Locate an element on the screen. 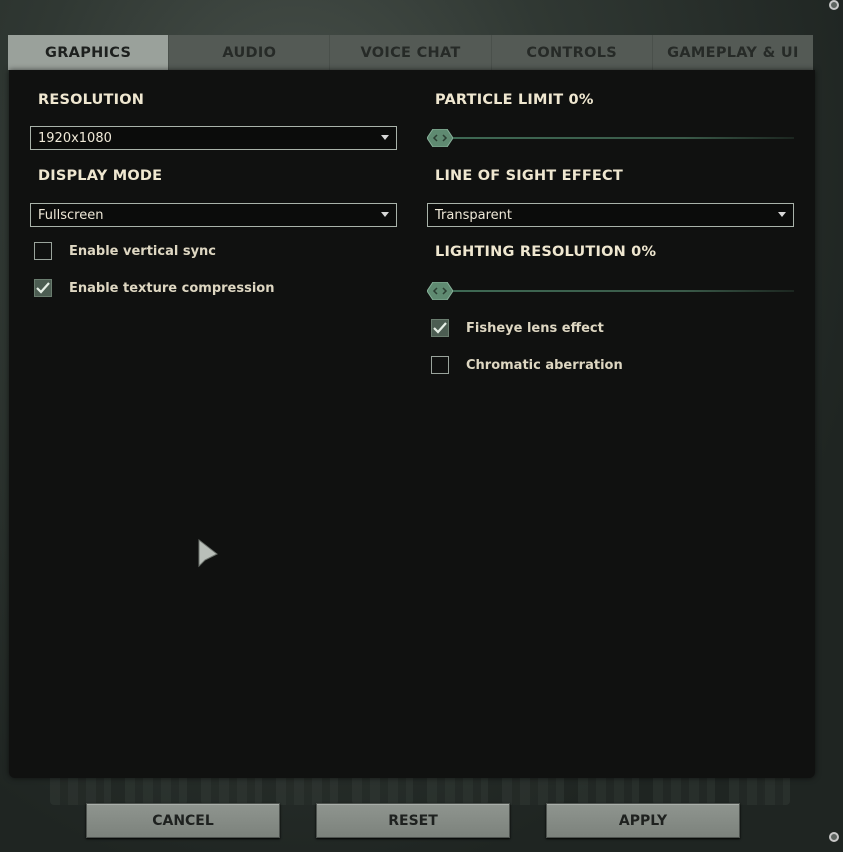 Image resolution: width=843 pixels, height=852 pixels. fisheye-label: Fisheye lens effect is located at coordinates (535, 328).